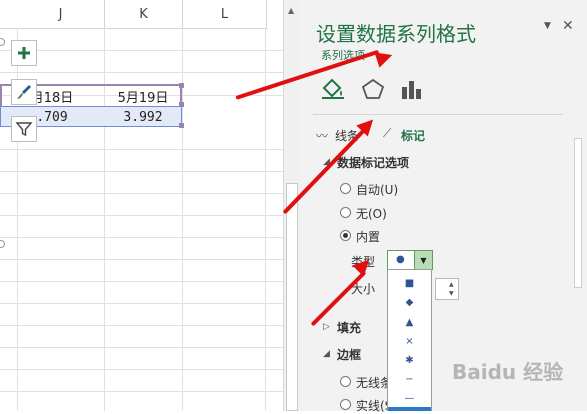  I want to click on chart-filters-button, so click(24, 129).